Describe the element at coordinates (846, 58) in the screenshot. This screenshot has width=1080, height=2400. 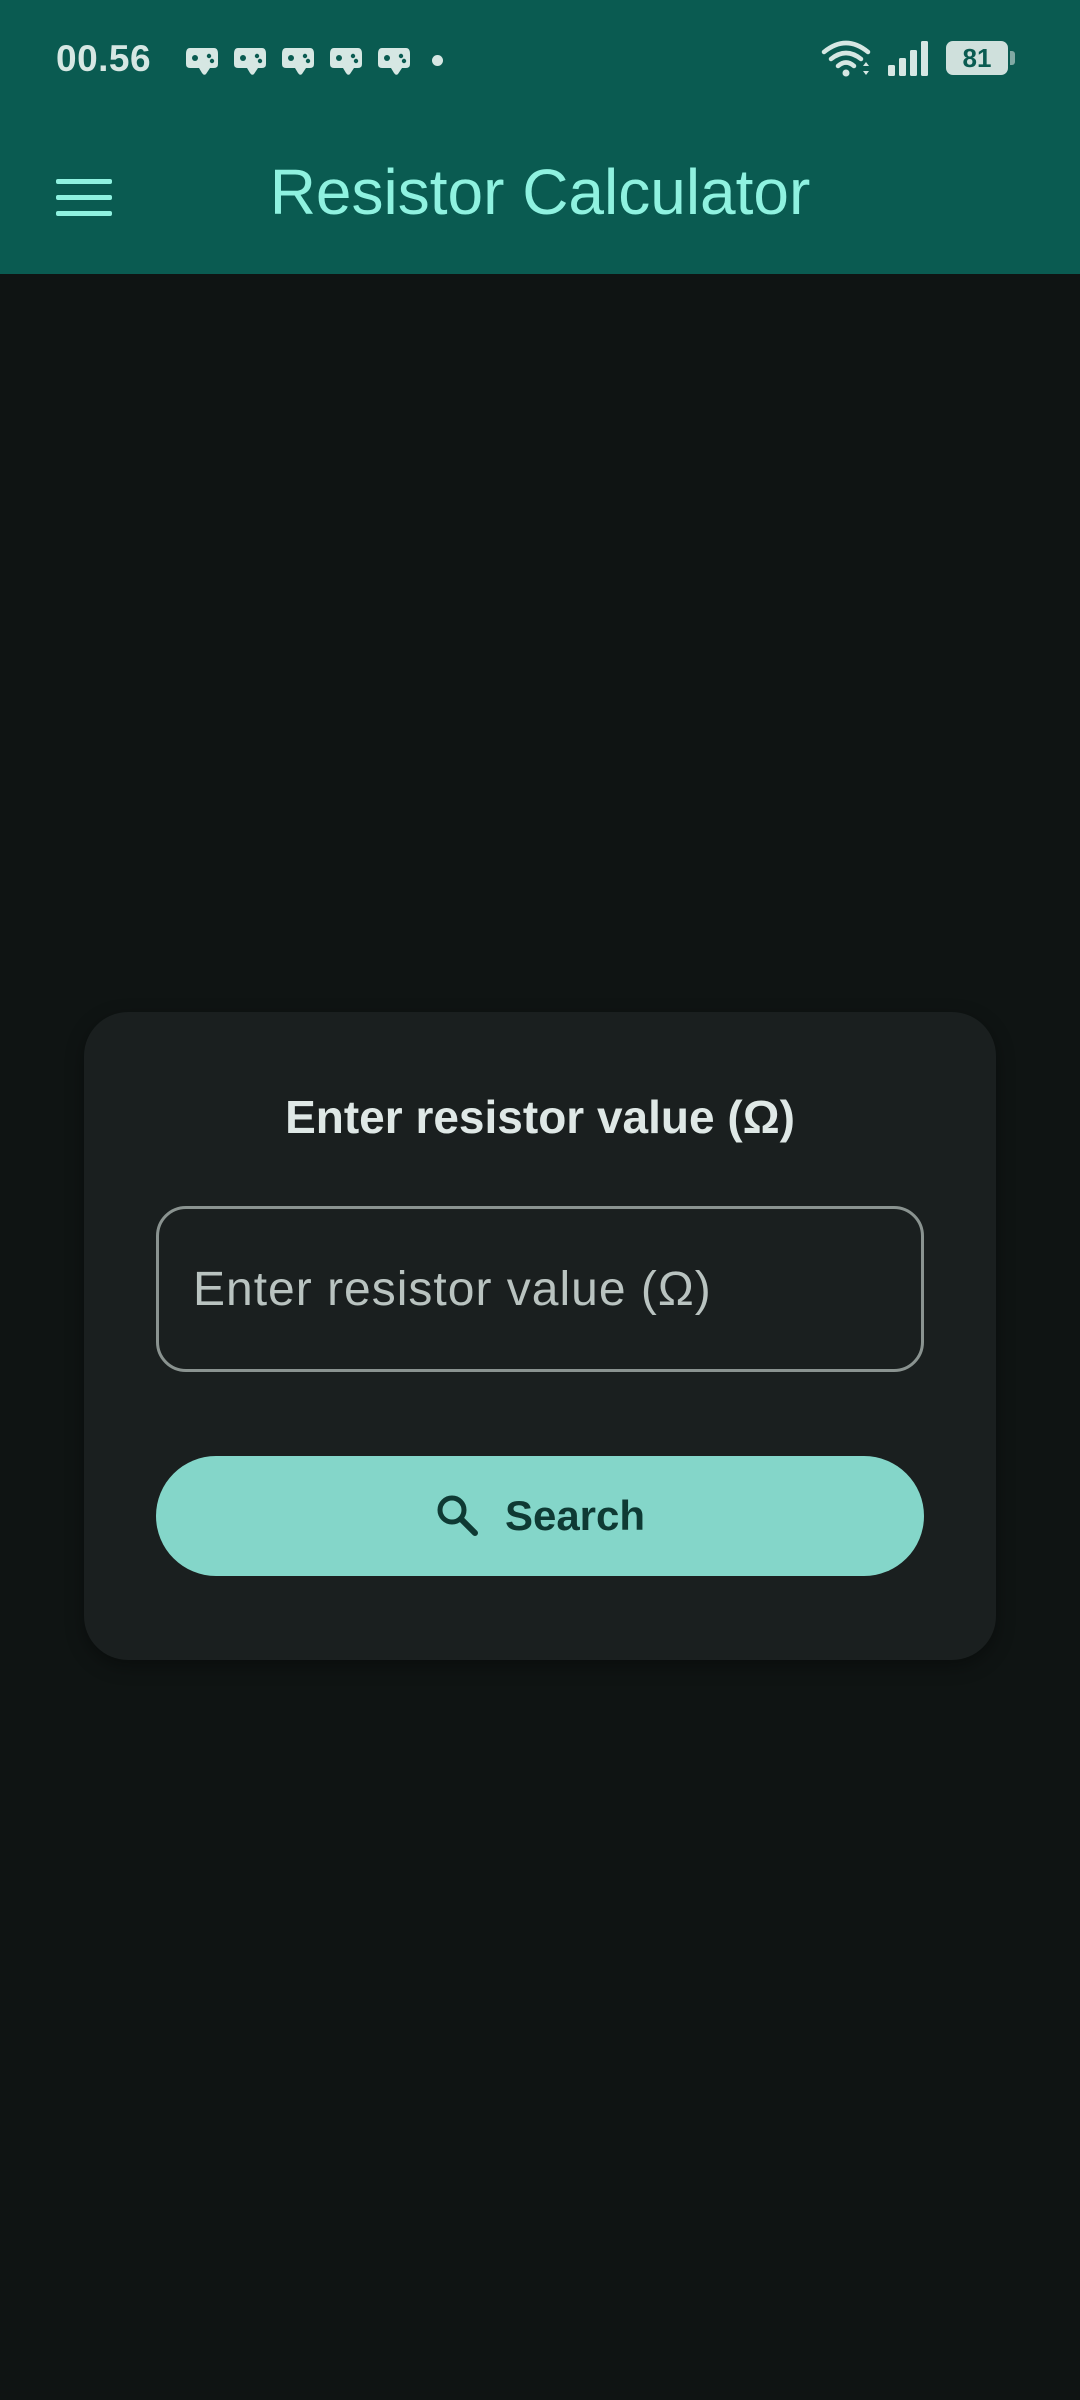
I see `wifi-icon` at that location.